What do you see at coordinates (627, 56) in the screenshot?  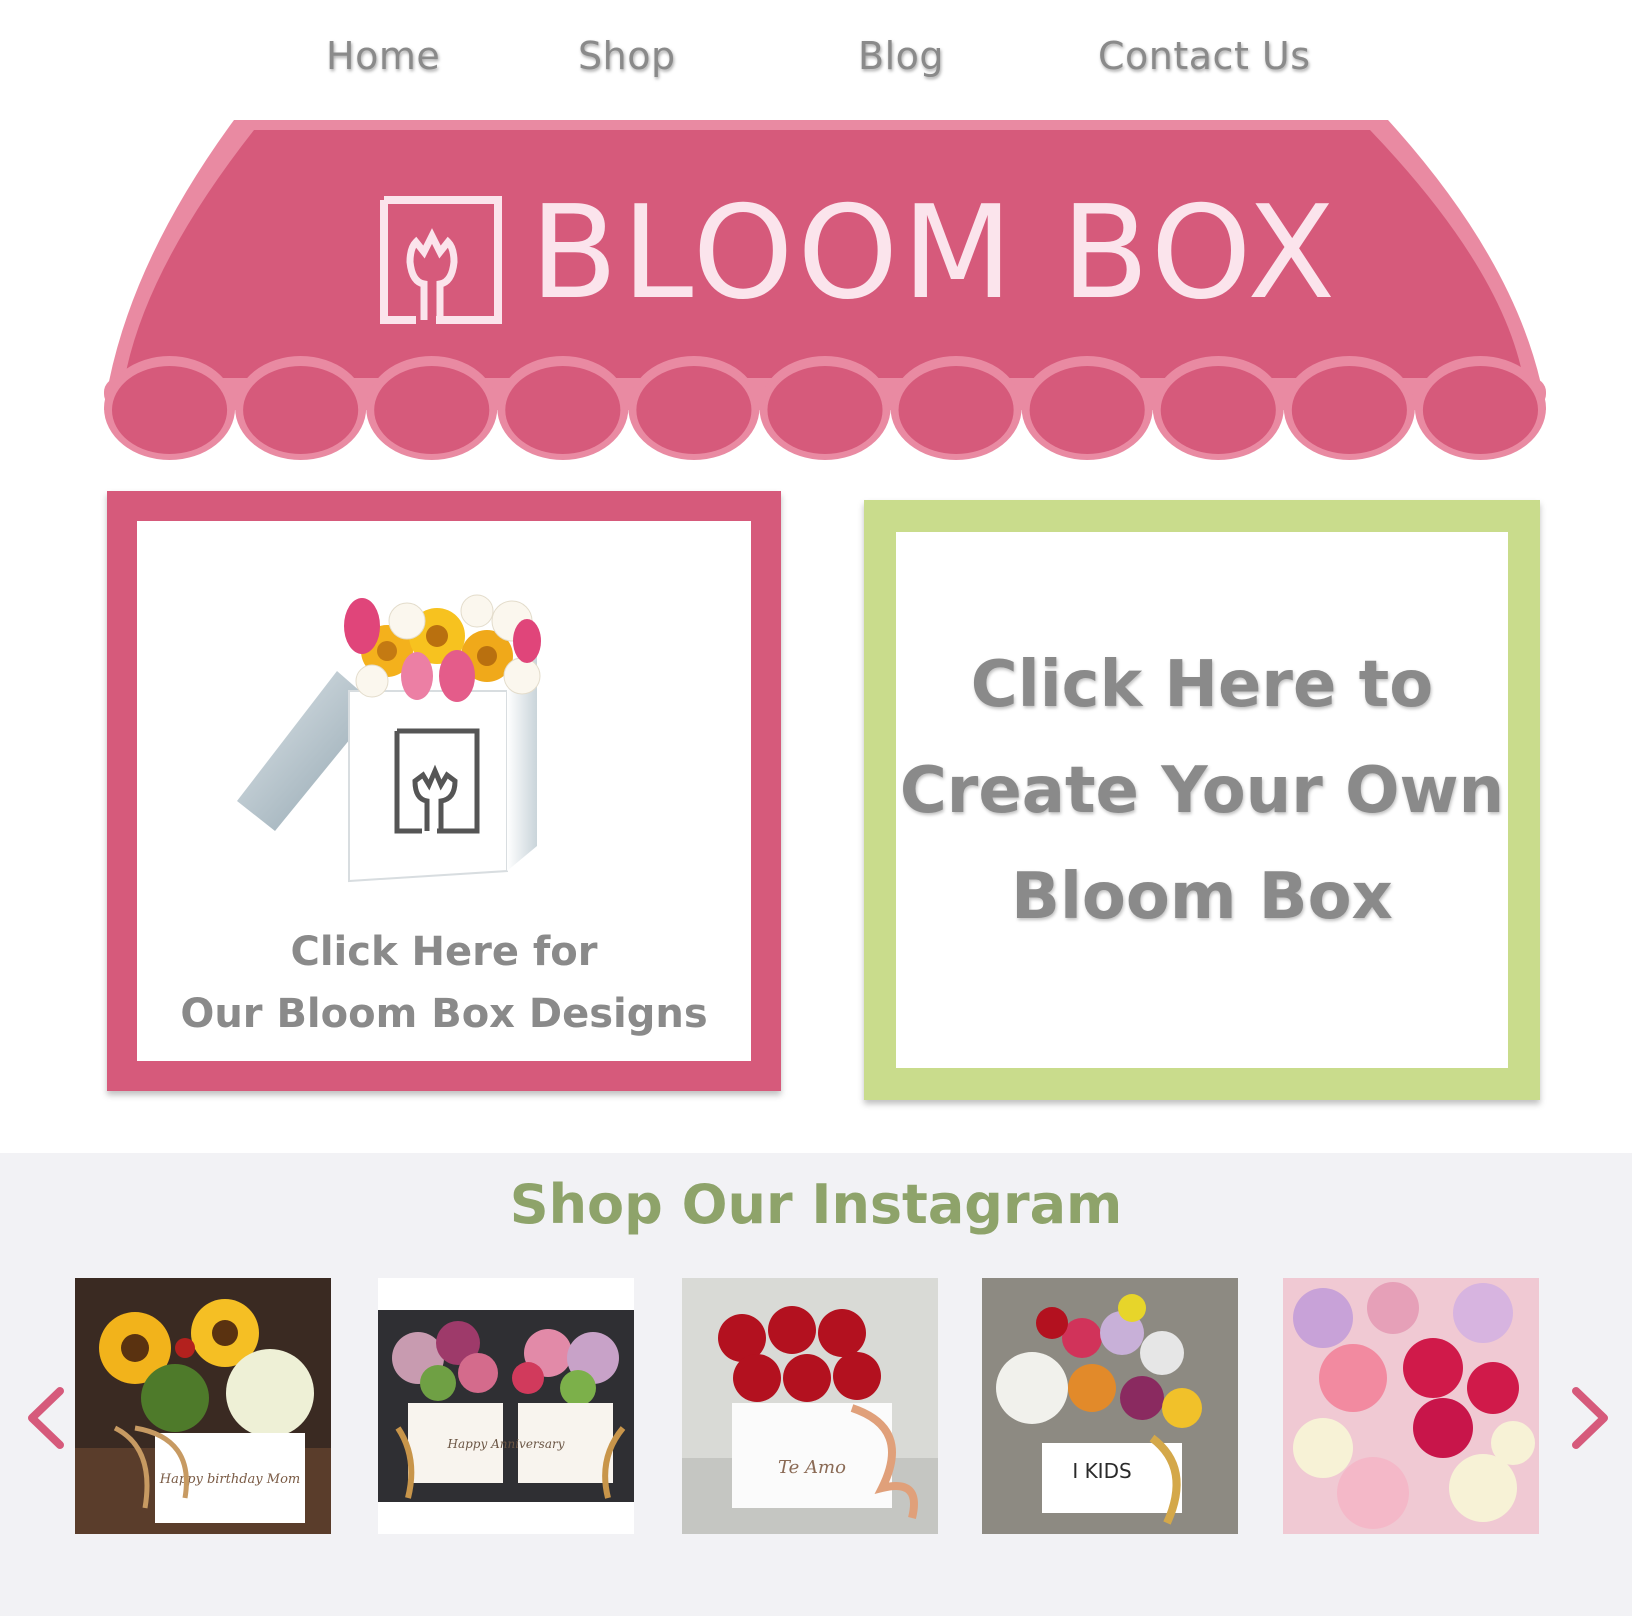 I see `nav-shop-link: Shop` at bounding box center [627, 56].